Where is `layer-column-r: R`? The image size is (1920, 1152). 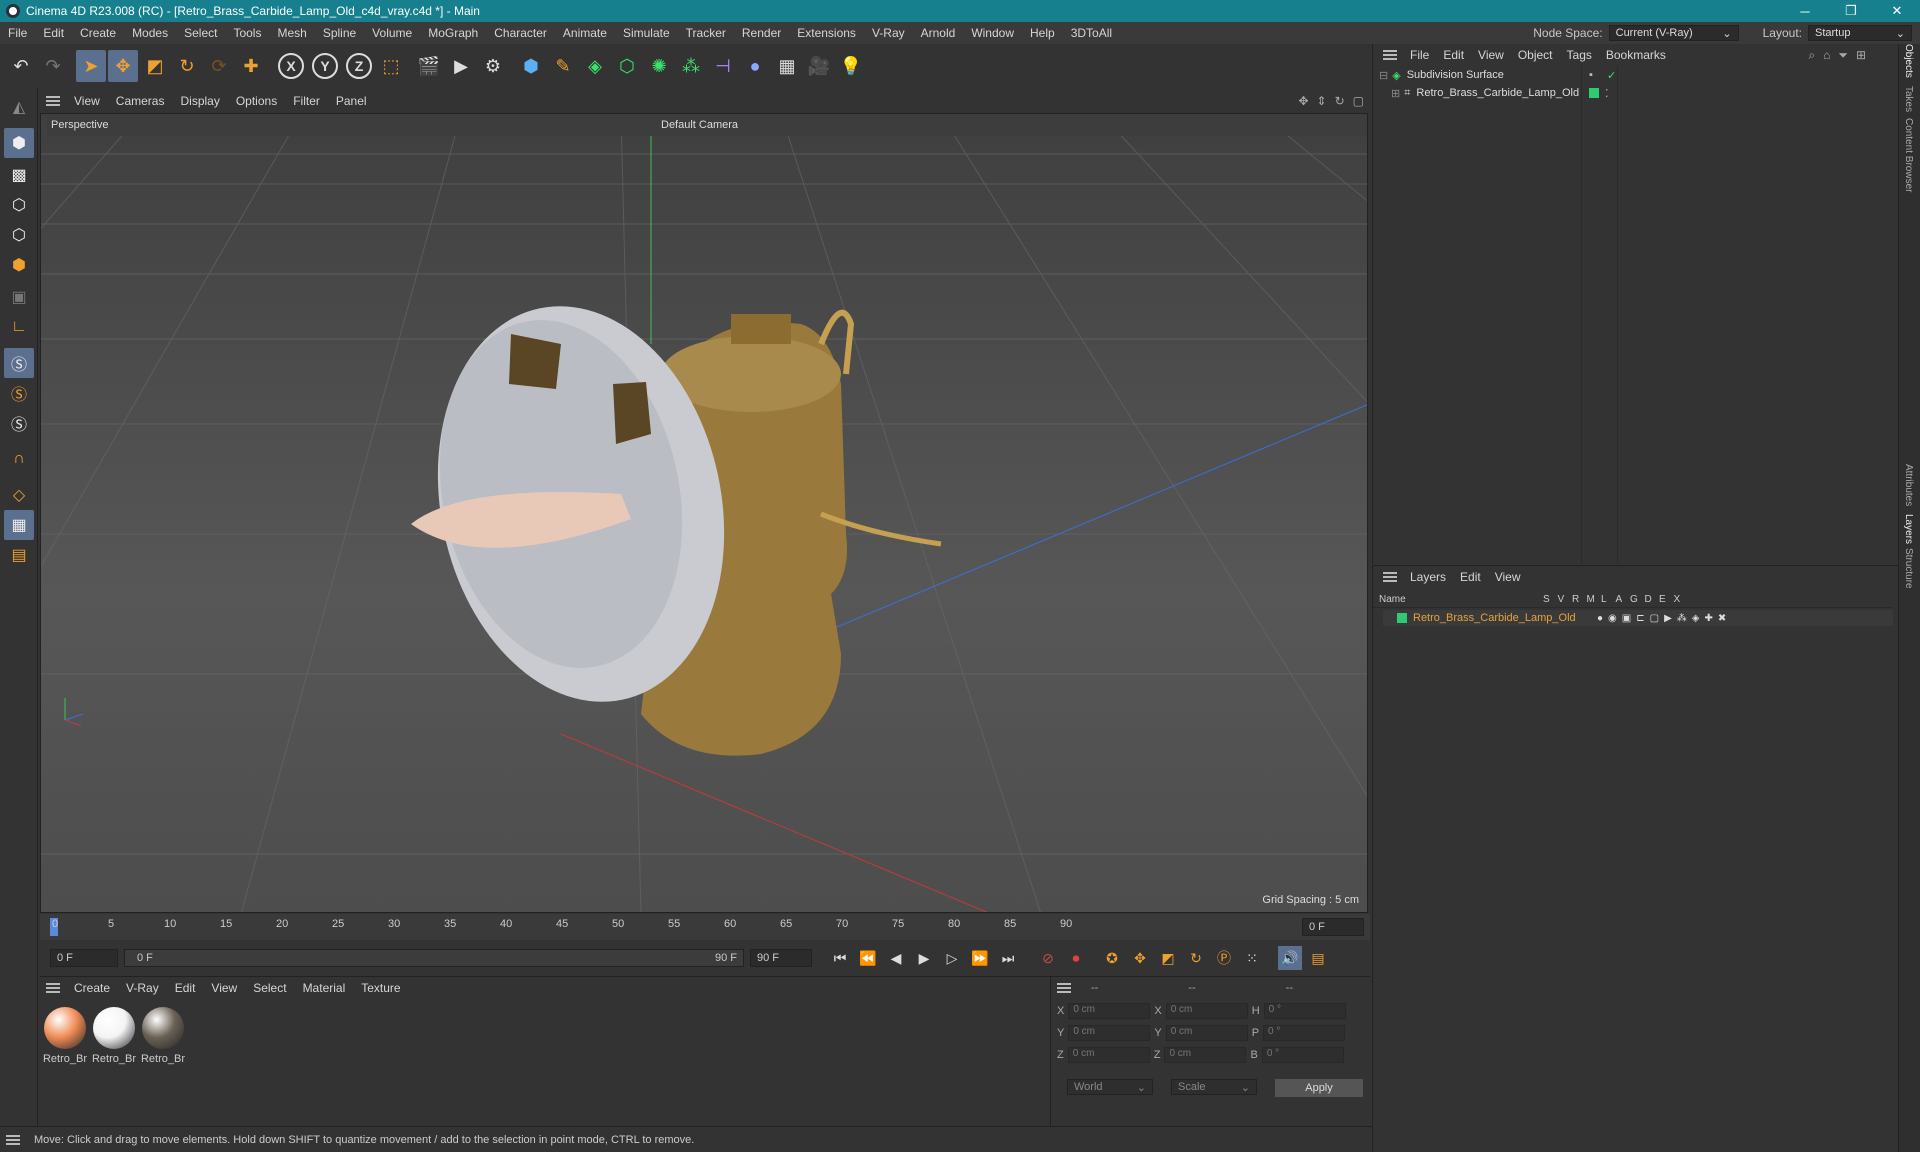 layer-column-r: R is located at coordinates (1575, 599).